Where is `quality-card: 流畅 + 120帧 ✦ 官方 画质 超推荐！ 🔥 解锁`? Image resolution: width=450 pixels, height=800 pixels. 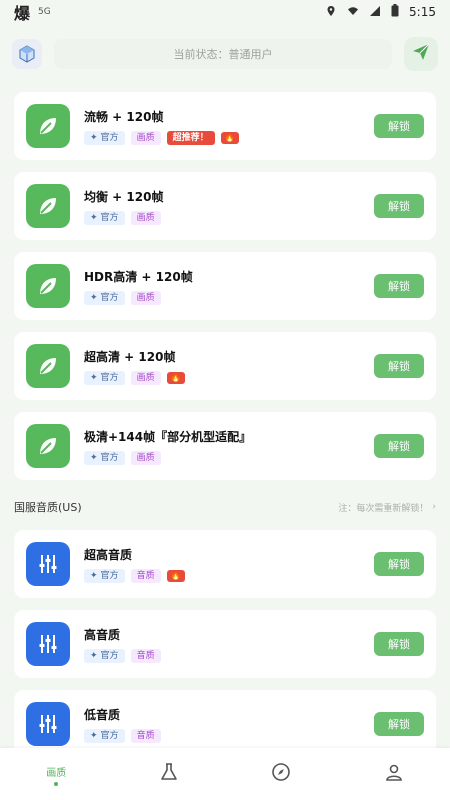
quality-card: 流畅 + 120帧 ✦ 官方 画质 超推荐！ 🔥 解锁 is located at coordinates (225, 126).